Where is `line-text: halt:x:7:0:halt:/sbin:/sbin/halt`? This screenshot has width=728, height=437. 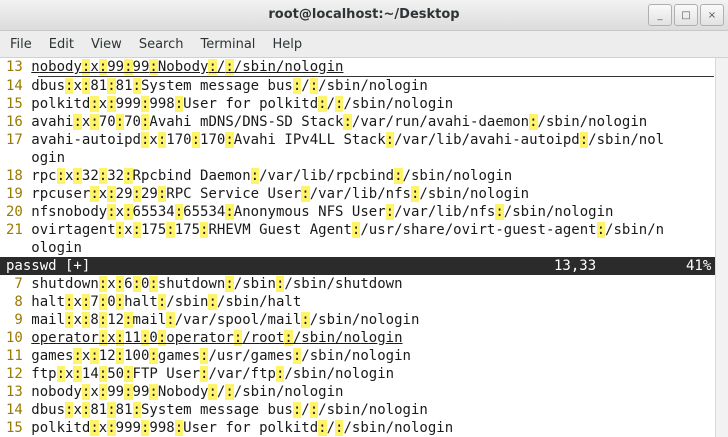 line-text: halt:x:7:0:halt:/sbin:/sbin/halt is located at coordinates (166, 302).